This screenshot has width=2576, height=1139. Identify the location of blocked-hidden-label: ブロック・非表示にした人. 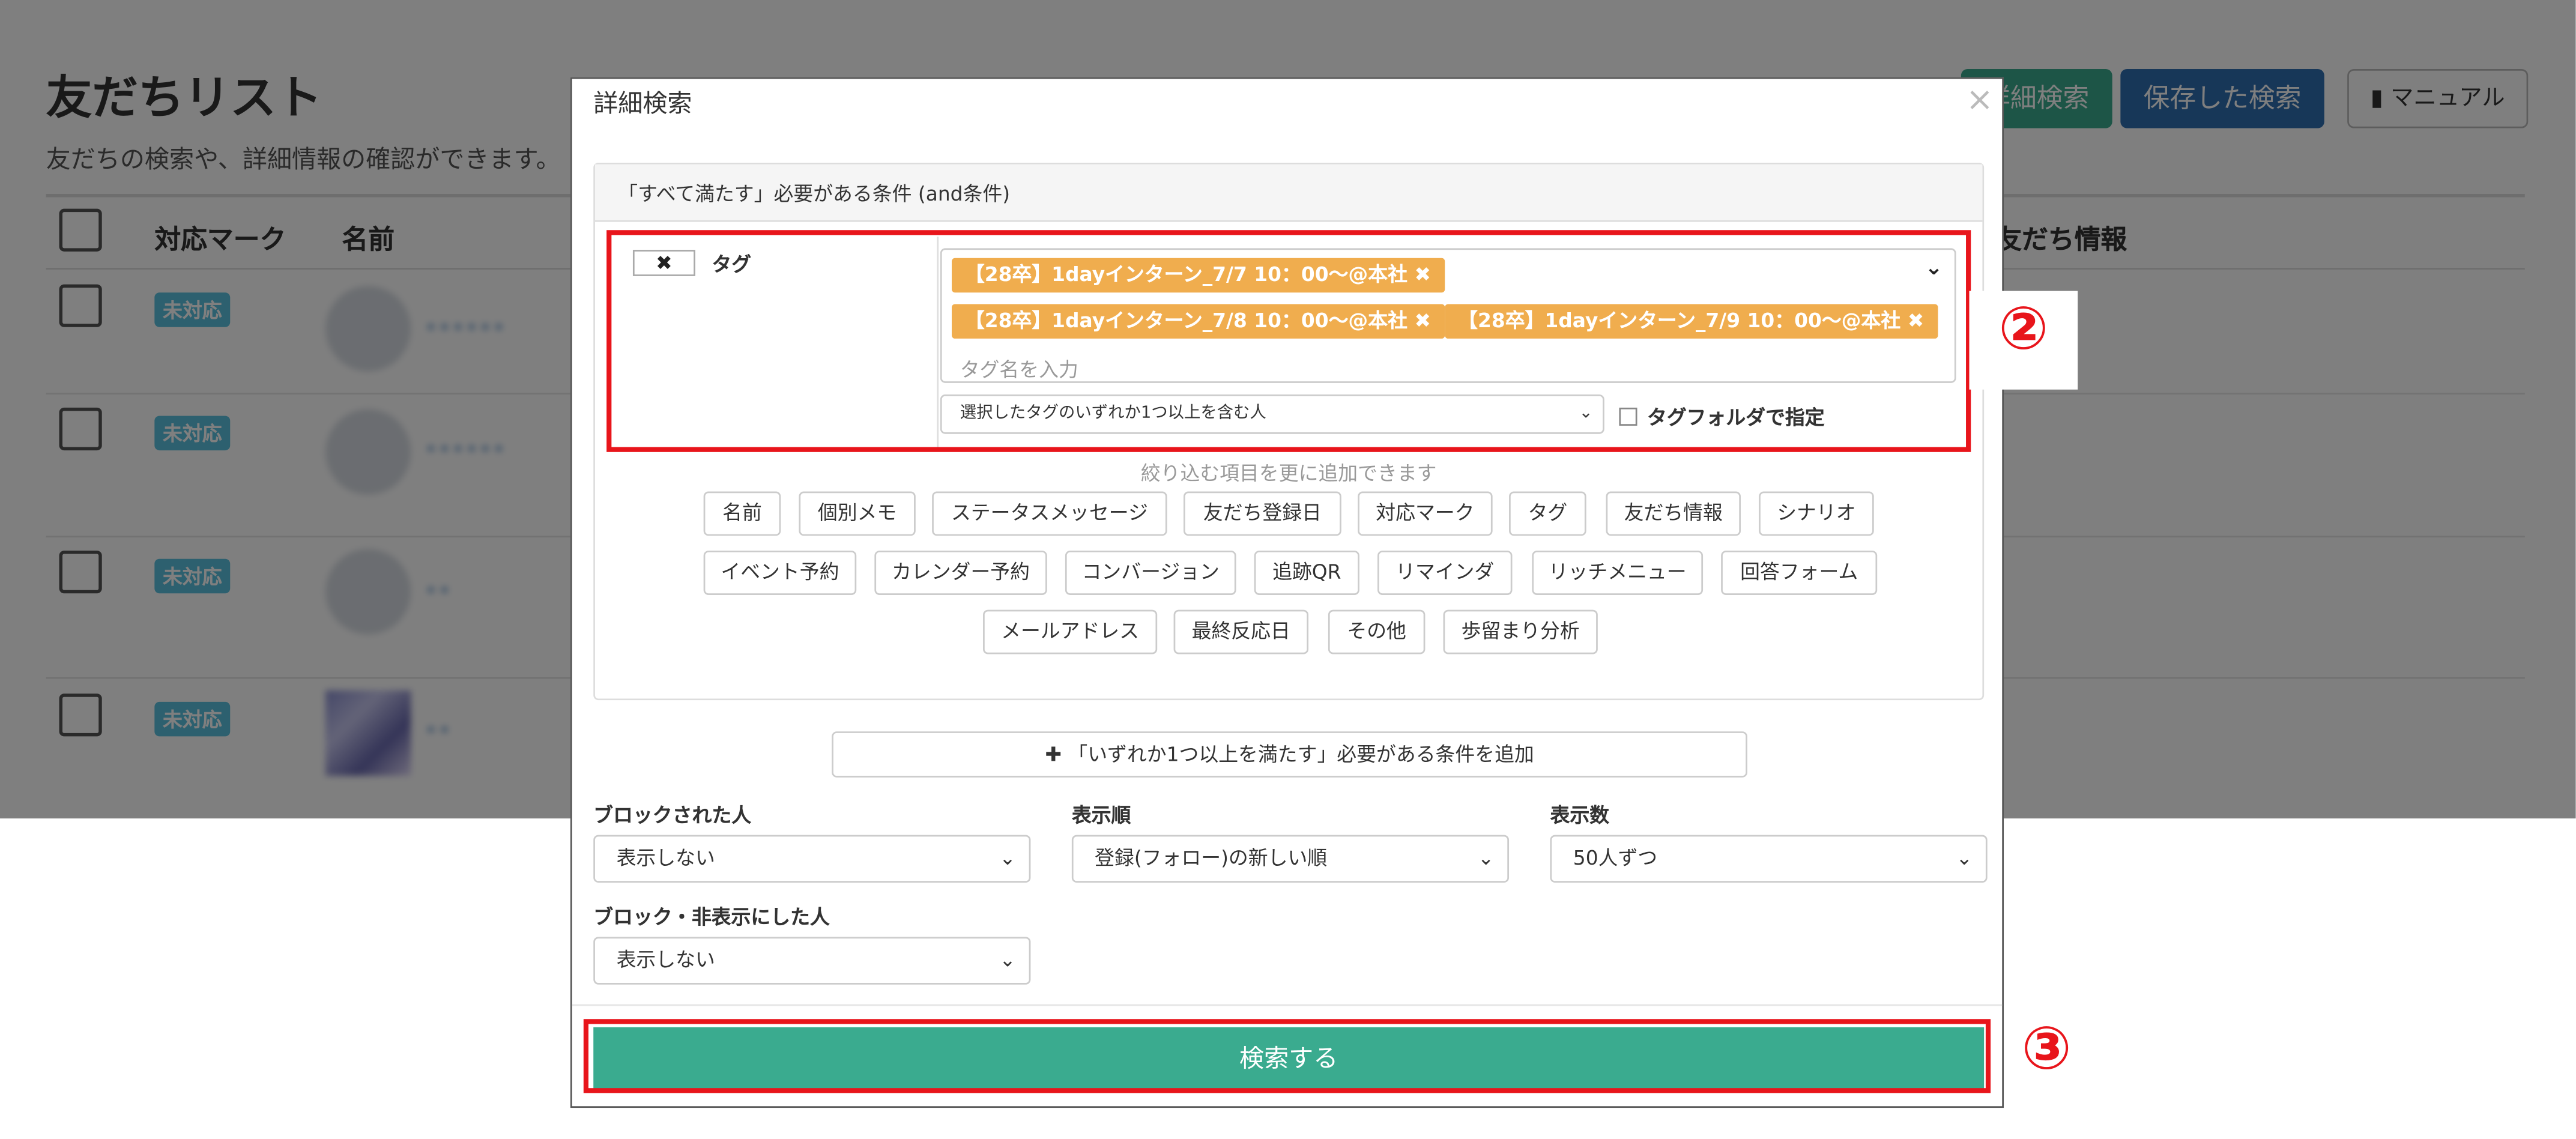
(711, 917).